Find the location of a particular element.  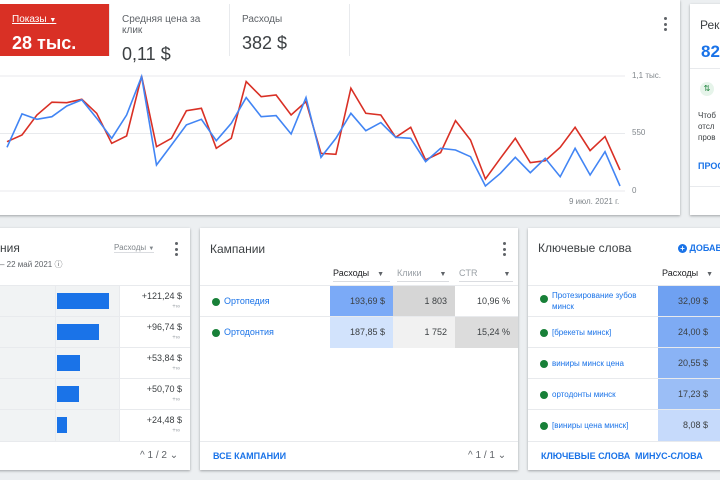

table-row: ортодонты минск 17,23 $ is located at coordinates (624, 394).